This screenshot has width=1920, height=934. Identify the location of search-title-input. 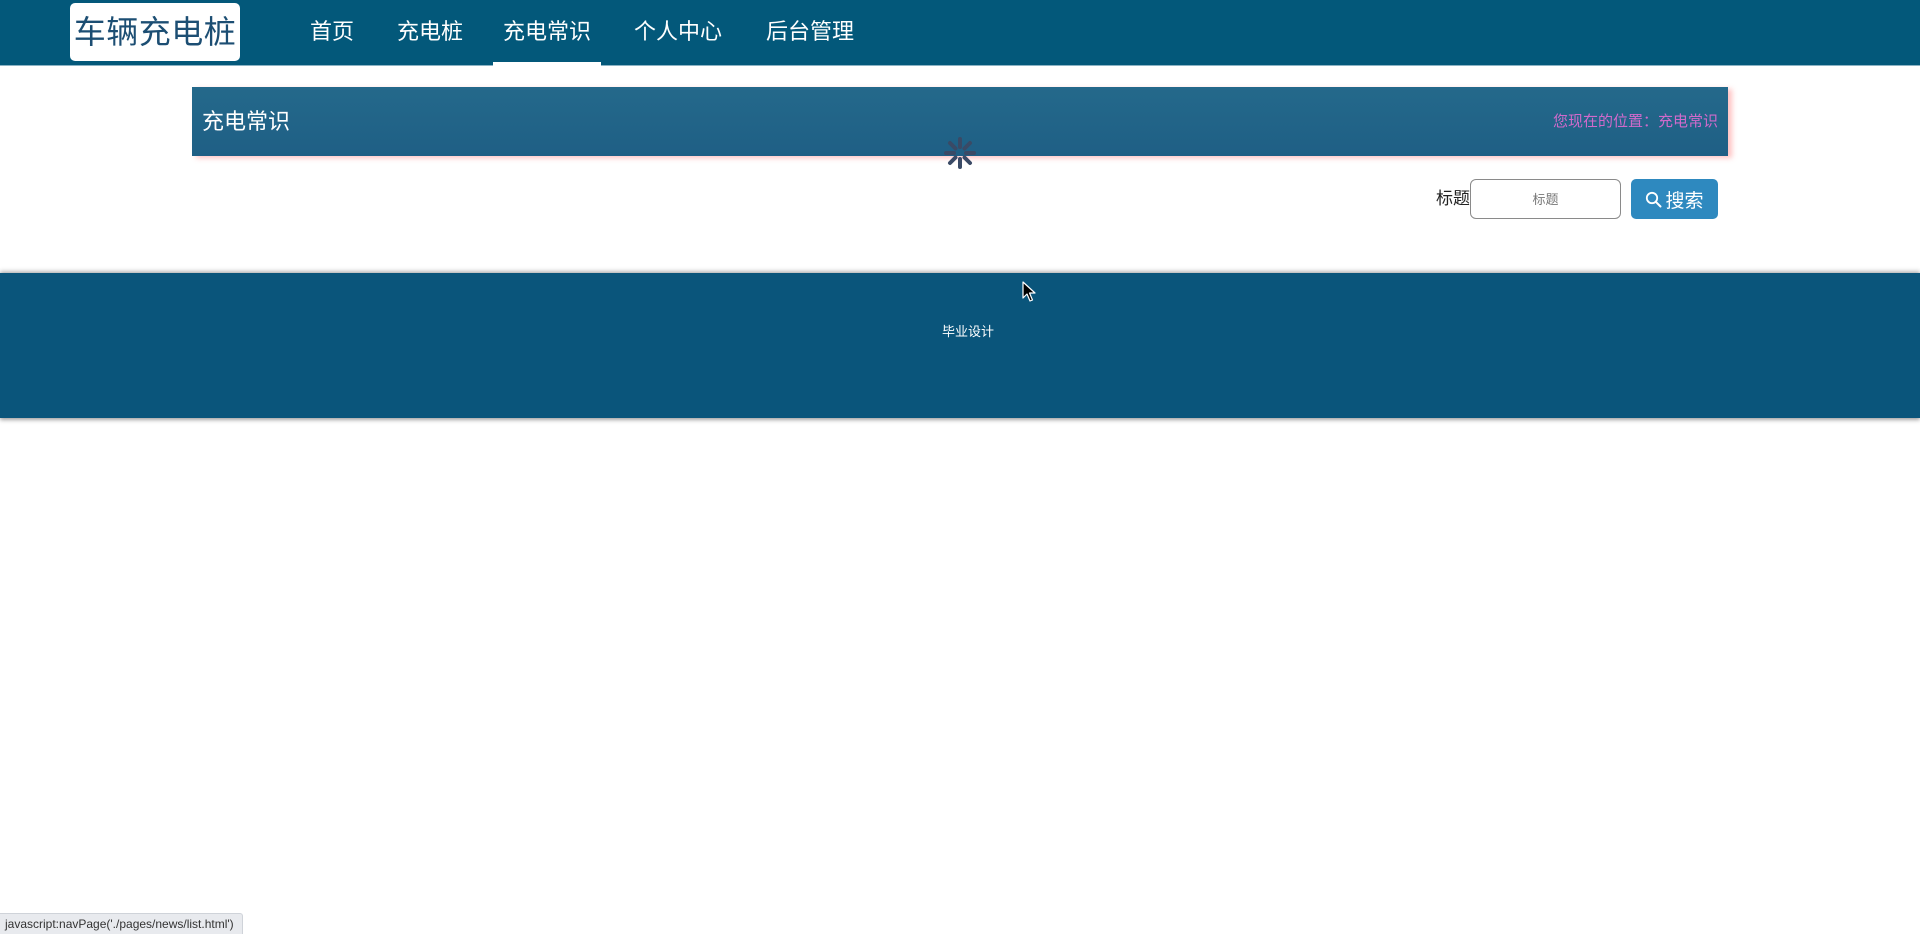
(1545, 199).